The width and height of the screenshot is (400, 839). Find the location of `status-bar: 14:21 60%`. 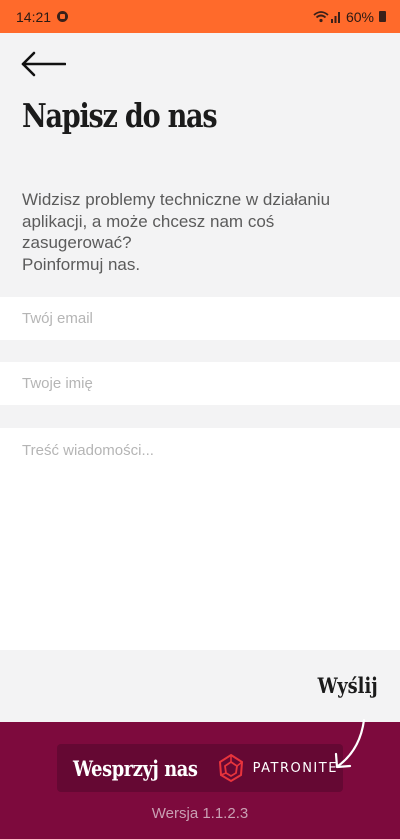

status-bar: 14:21 60% is located at coordinates (200, 16).